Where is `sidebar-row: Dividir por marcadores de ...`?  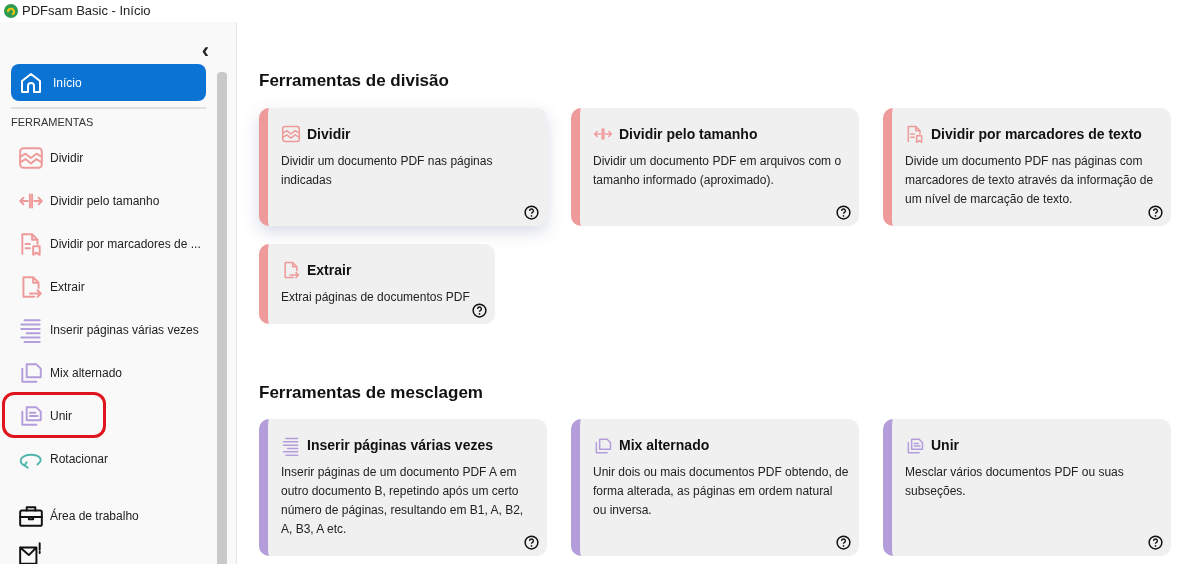 sidebar-row: Dividir por marcadores de ... is located at coordinates (108, 244).